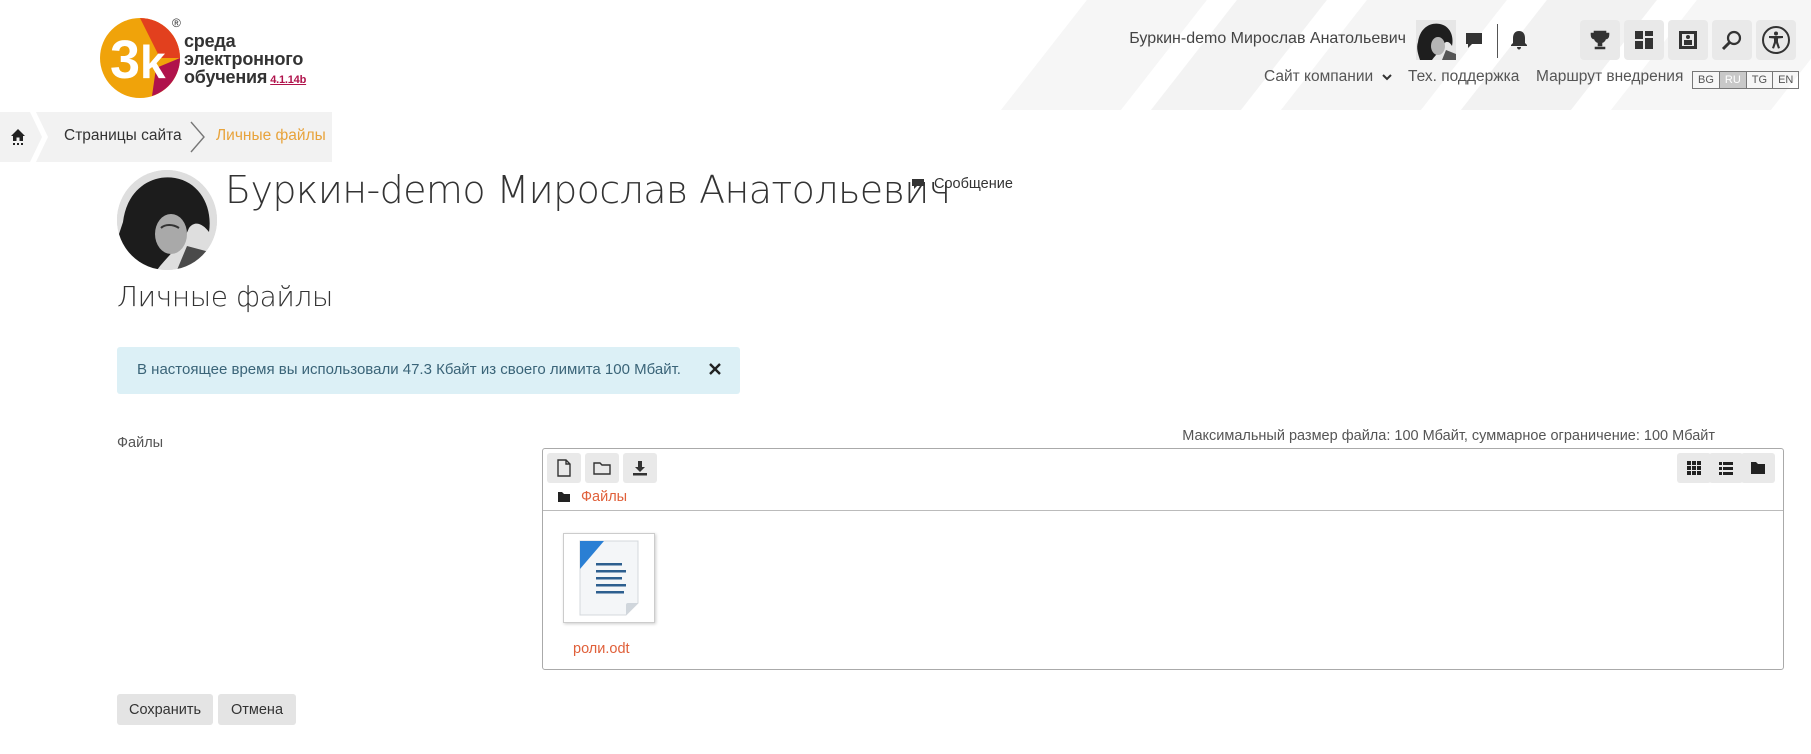 Image resolution: width=1811 pixels, height=754 pixels. What do you see at coordinates (564, 497) in the screenshot?
I see `folder-icon` at bounding box center [564, 497].